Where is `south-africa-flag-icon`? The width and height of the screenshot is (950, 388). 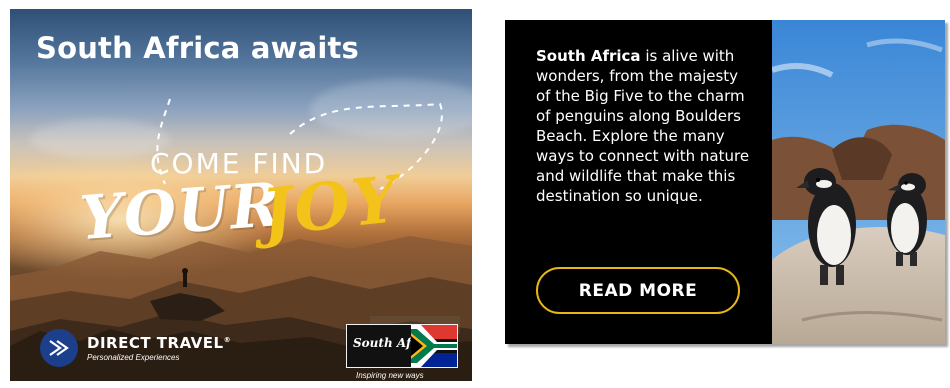 south-africa-flag-icon is located at coordinates (434, 346).